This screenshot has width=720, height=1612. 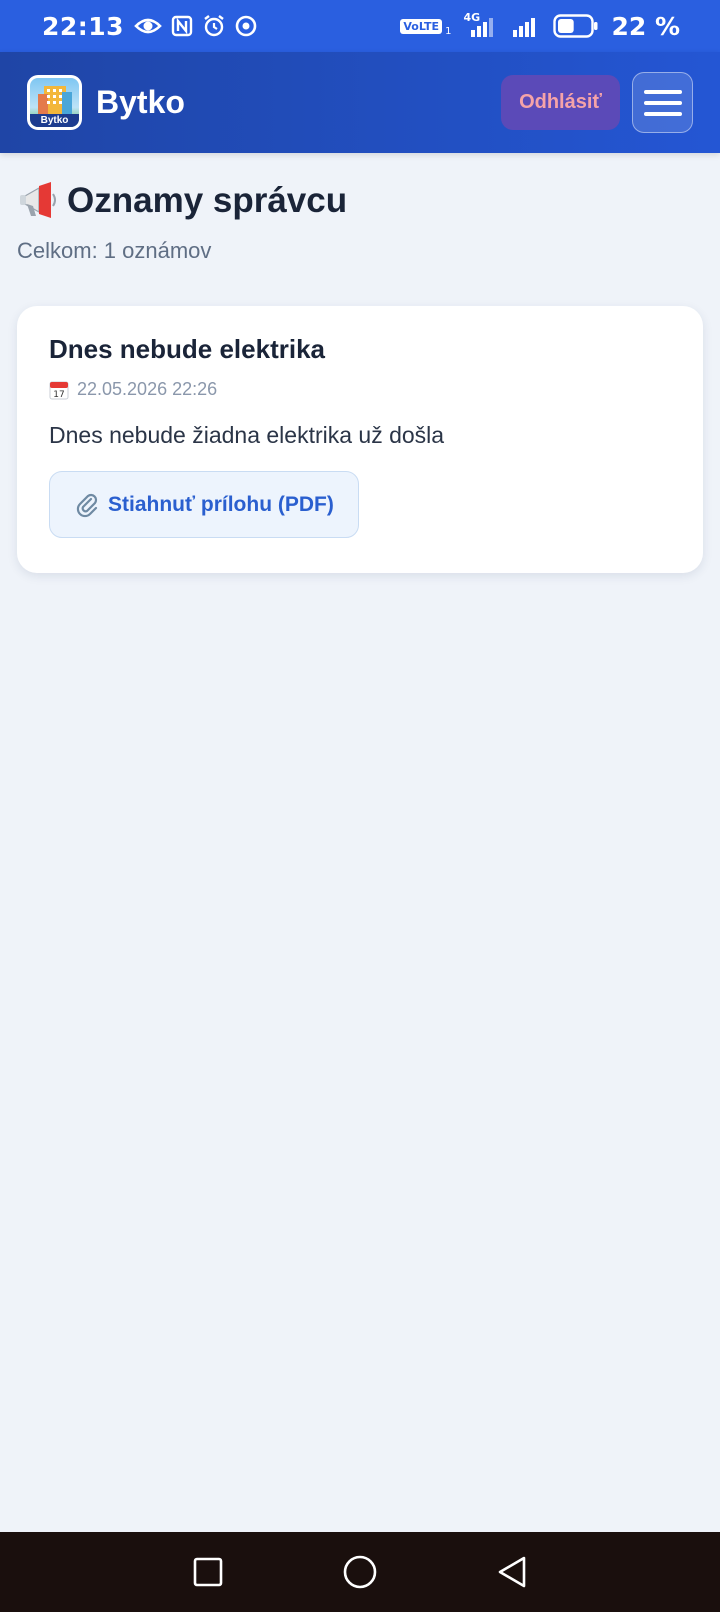 I want to click on page-title: Oznamy správcu, so click(x=207, y=200).